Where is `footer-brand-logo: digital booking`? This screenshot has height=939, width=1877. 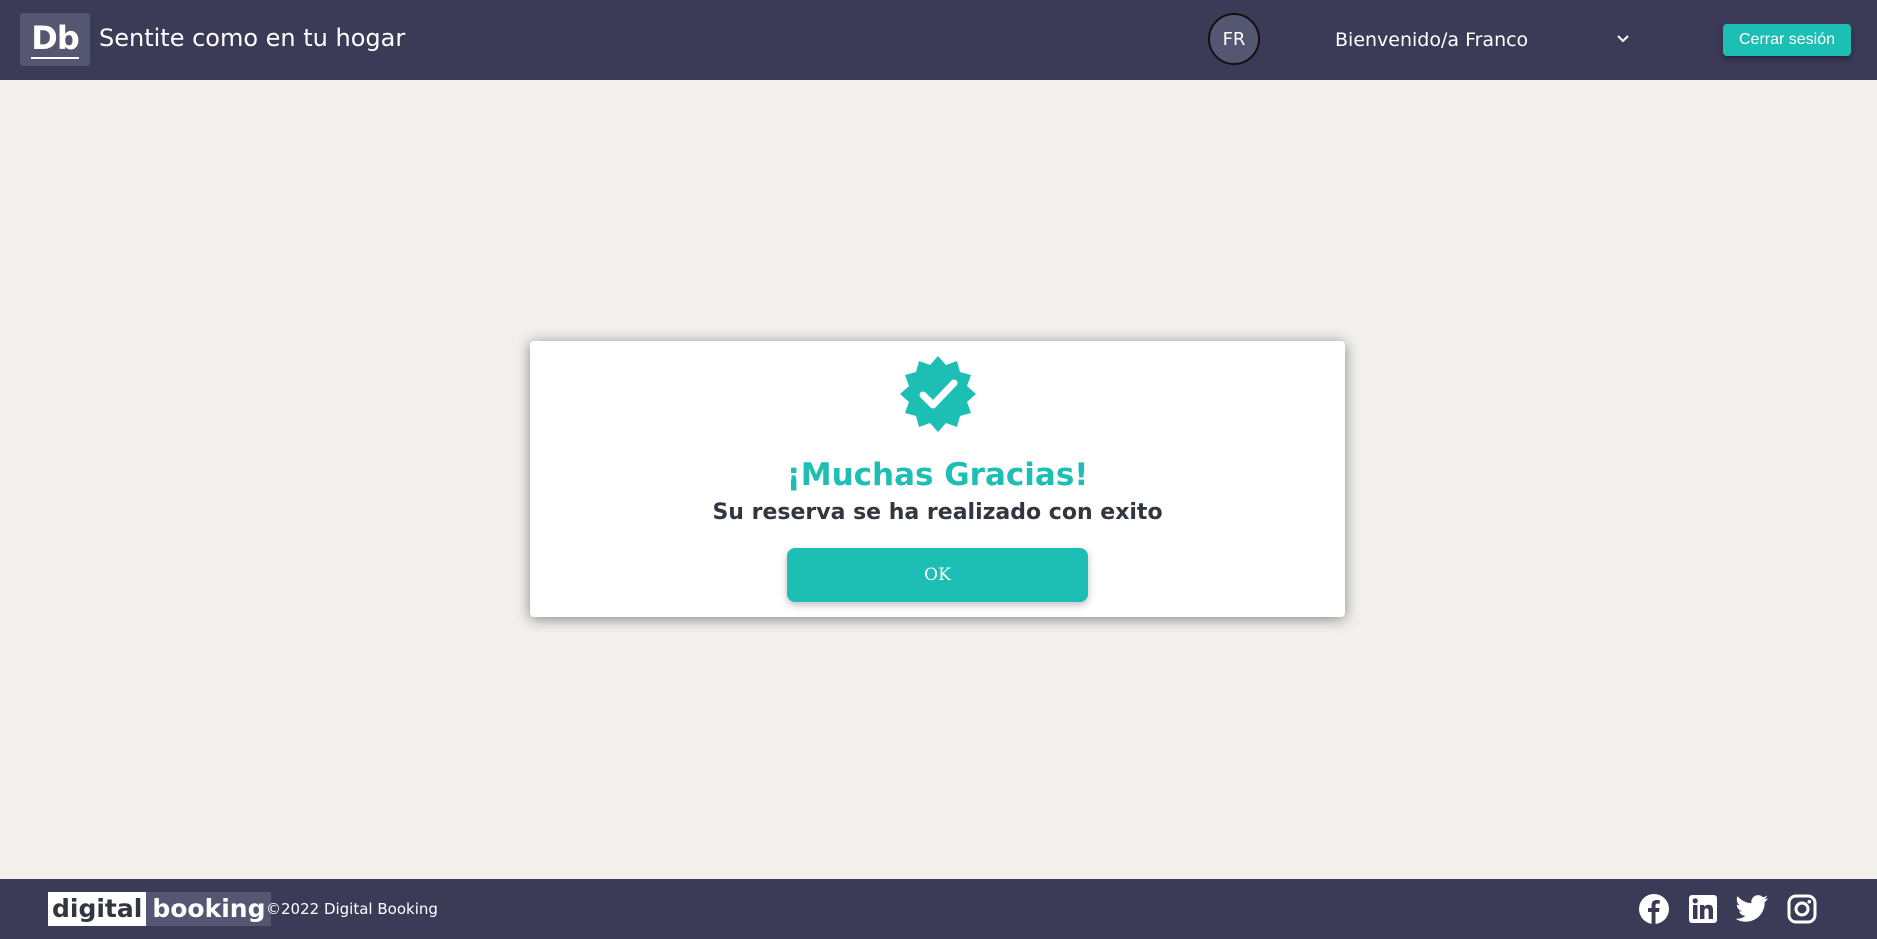
footer-brand-logo: digital booking is located at coordinates (160, 909).